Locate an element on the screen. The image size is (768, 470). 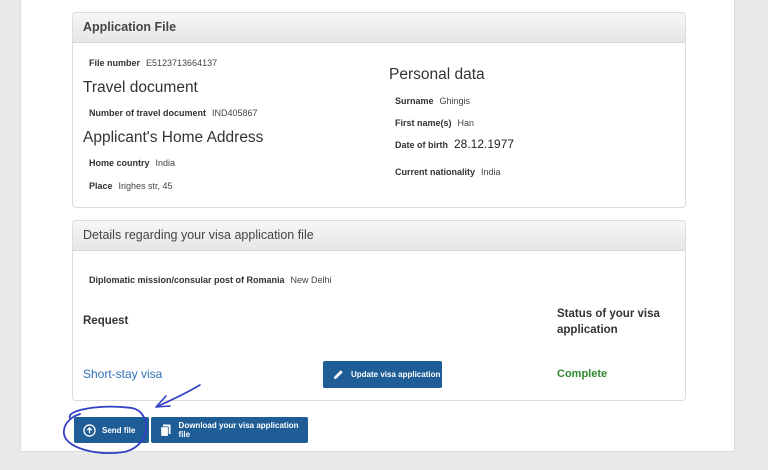
annotation-overlay is located at coordinates (132, 419).